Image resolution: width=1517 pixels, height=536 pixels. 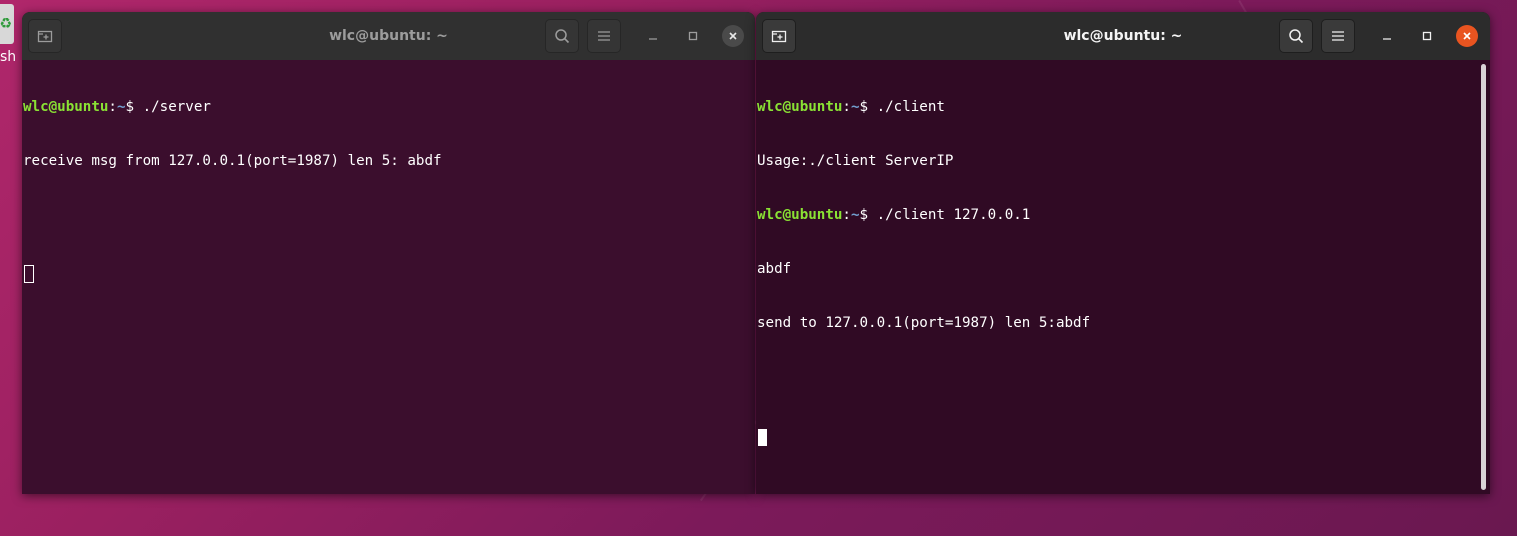 I want to click on command-text: $ ./server, so click(x=168, y=107).